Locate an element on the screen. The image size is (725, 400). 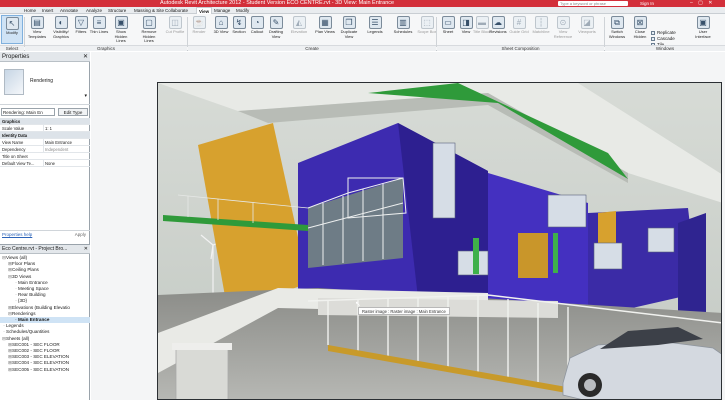
matchline-button: ┆ Matchline is located at coordinates (541, 29).